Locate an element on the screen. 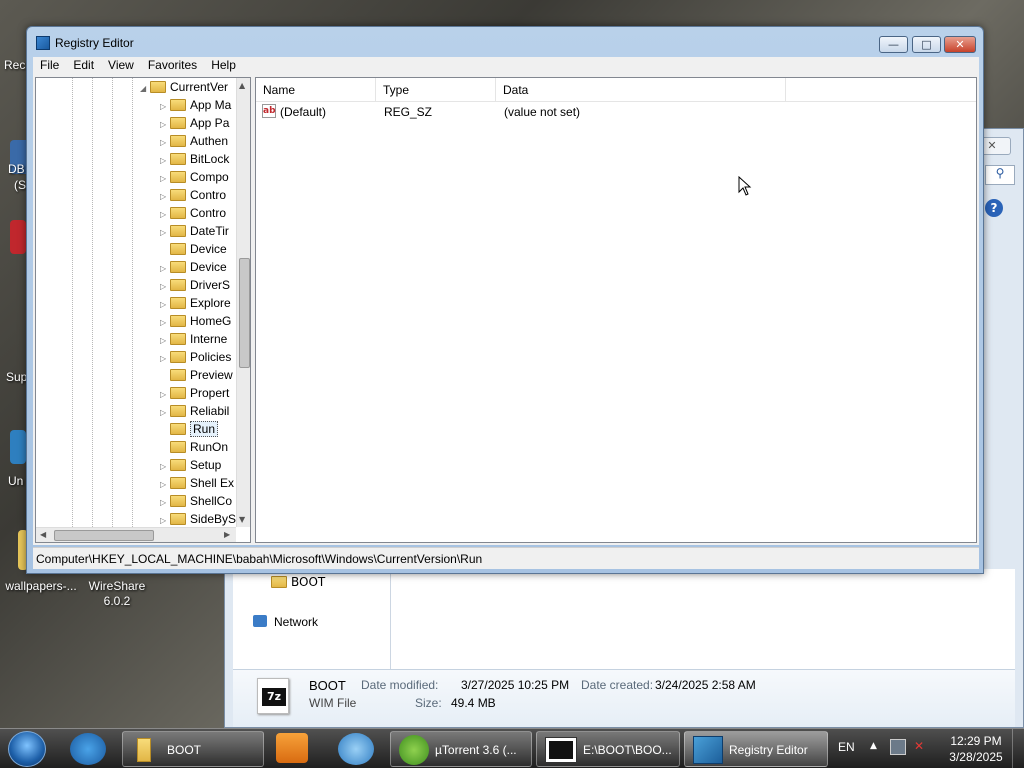 Image resolution: width=1024 pixels, height=768 pixels. language-indicator: EN is located at coordinates (846, 747).